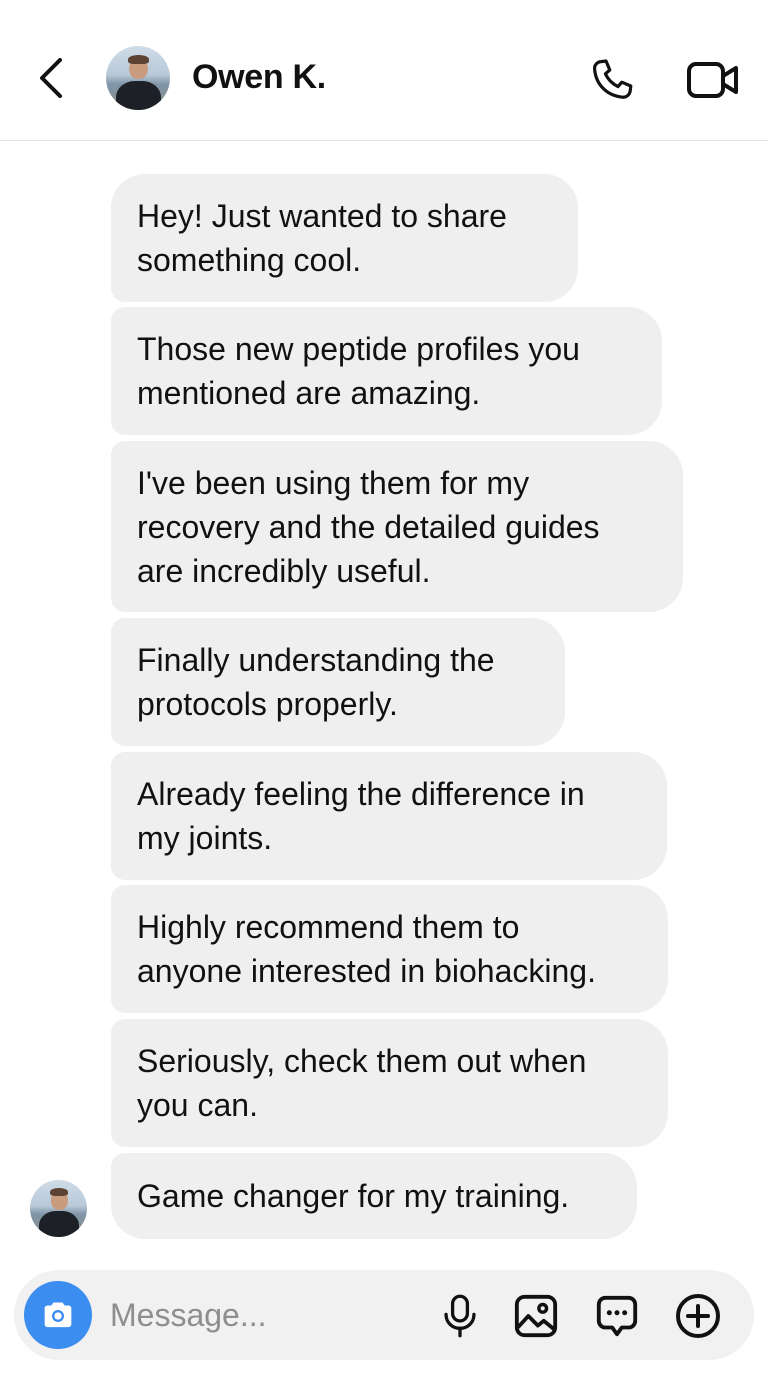 The width and height of the screenshot is (768, 1376). I want to click on voice-message-button, so click(460, 1316).